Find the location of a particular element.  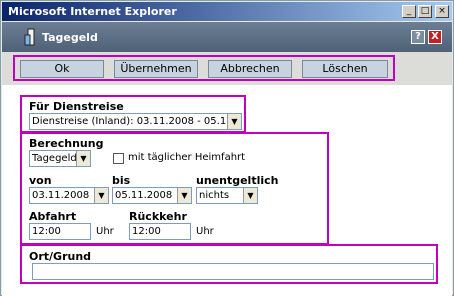

location-input is located at coordinates (233, 271).